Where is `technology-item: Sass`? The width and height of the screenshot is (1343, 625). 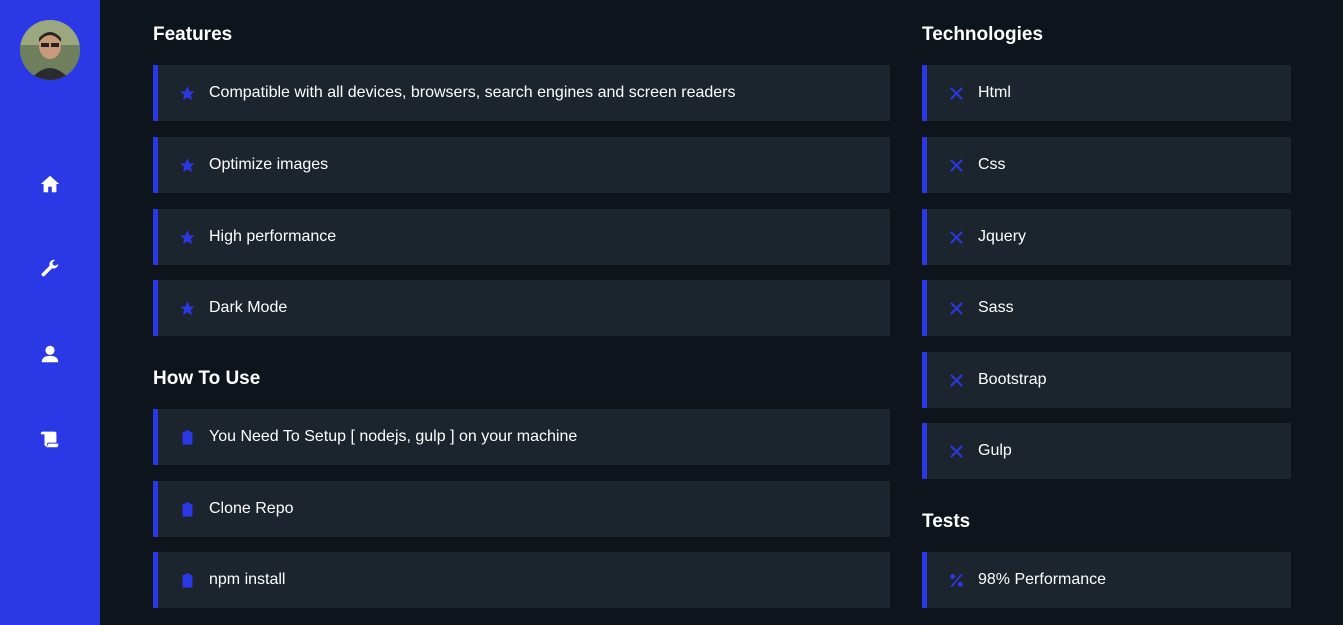 technology-item: Sass is located at coordinates (1106, 308).